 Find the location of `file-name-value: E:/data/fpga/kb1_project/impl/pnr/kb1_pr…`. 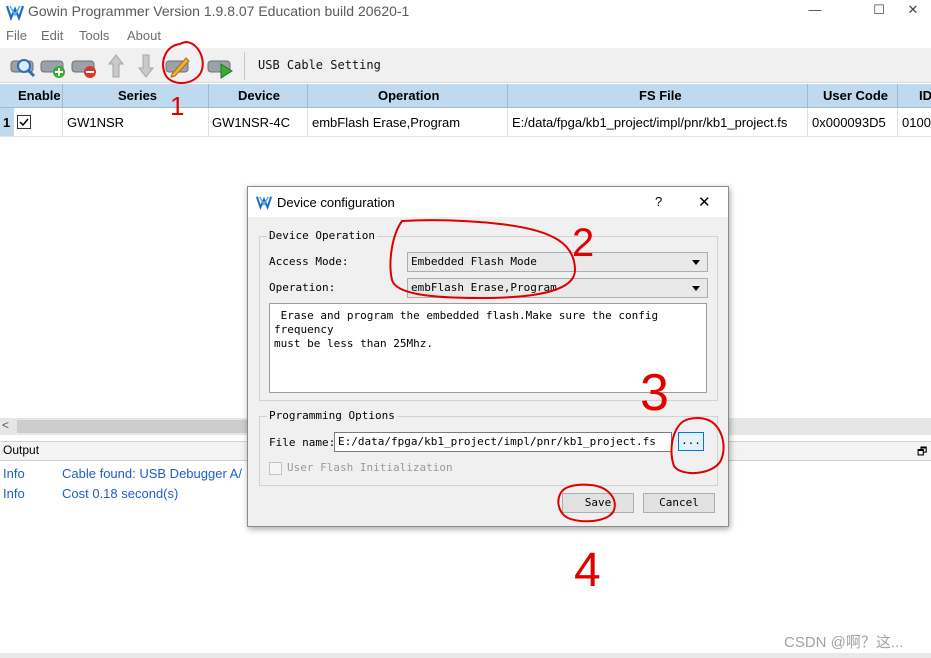

file-name-value: E:/data/fpga/kb1_project/impl/pnr/kb1_pr… is located at coordinates (497, 441).